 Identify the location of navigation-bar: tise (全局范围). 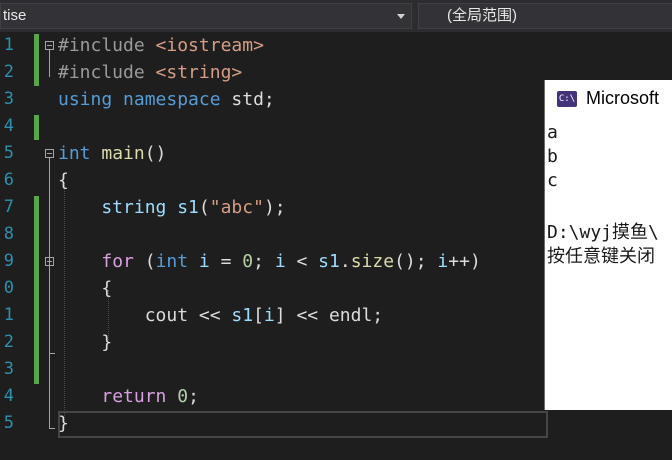
(336, 16).